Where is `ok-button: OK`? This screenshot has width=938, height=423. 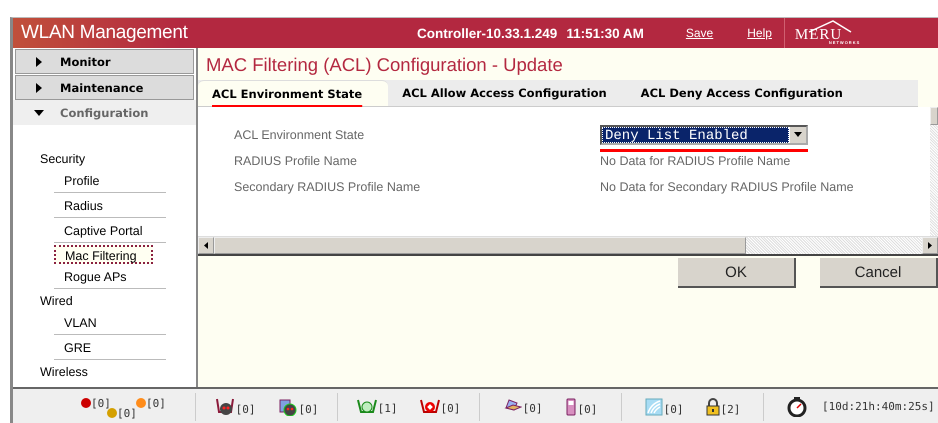 ok-button: OK is located at coordinates (737, 273).